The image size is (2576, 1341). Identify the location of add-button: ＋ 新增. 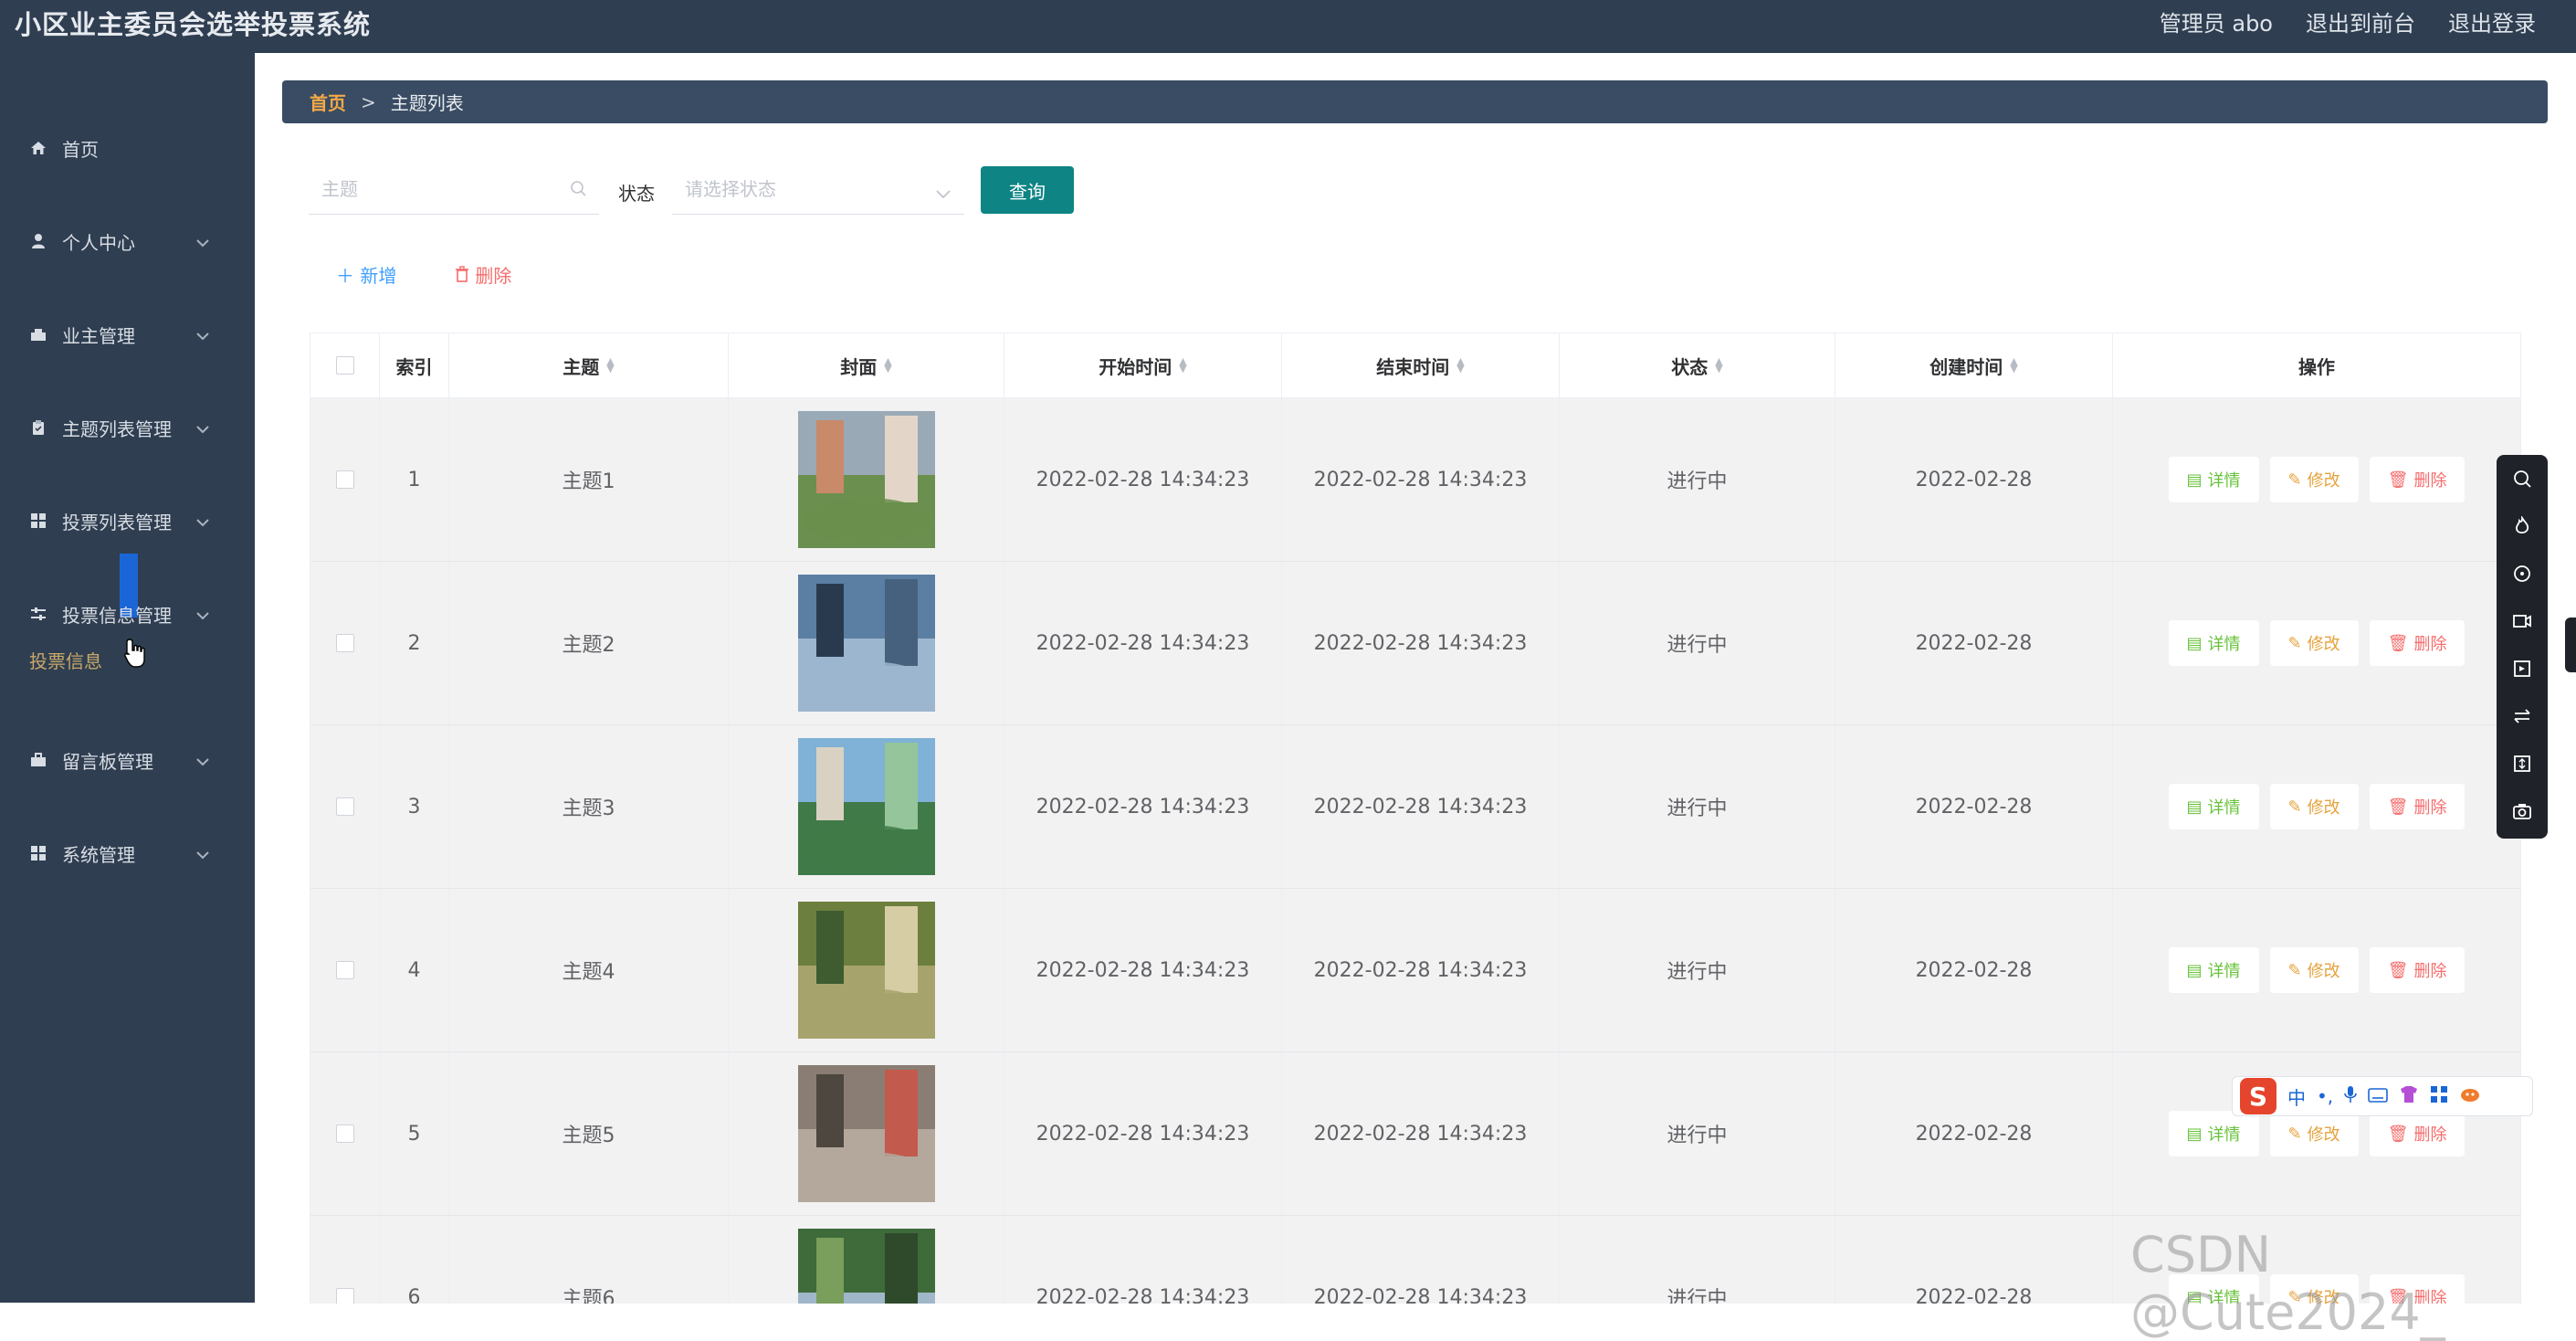
(366, 274).